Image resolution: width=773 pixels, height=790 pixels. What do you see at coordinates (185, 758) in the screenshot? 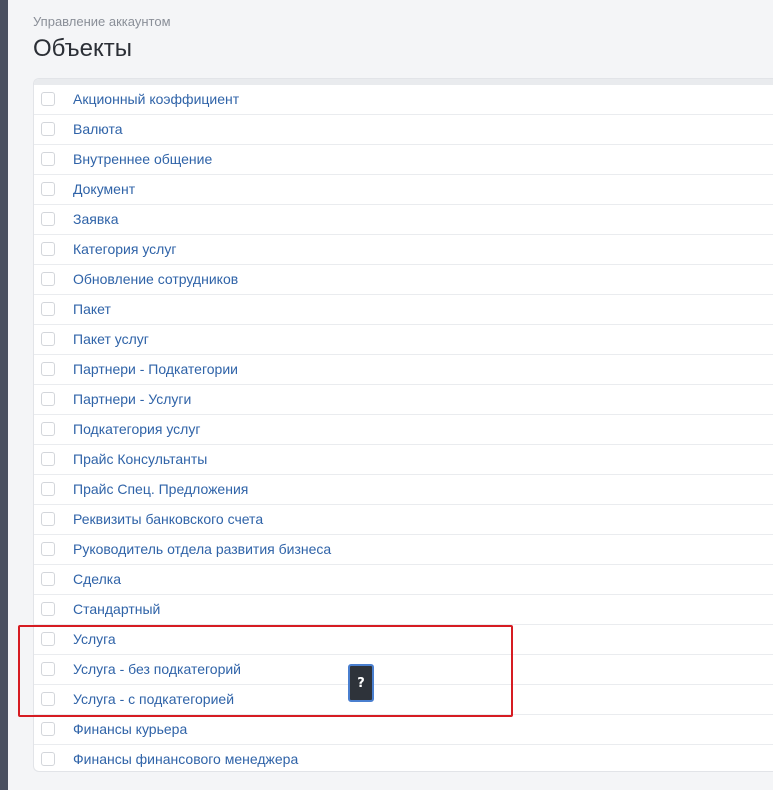
I see `object-link: Финансы финансового менеджера` at bounding box center [185, 758].